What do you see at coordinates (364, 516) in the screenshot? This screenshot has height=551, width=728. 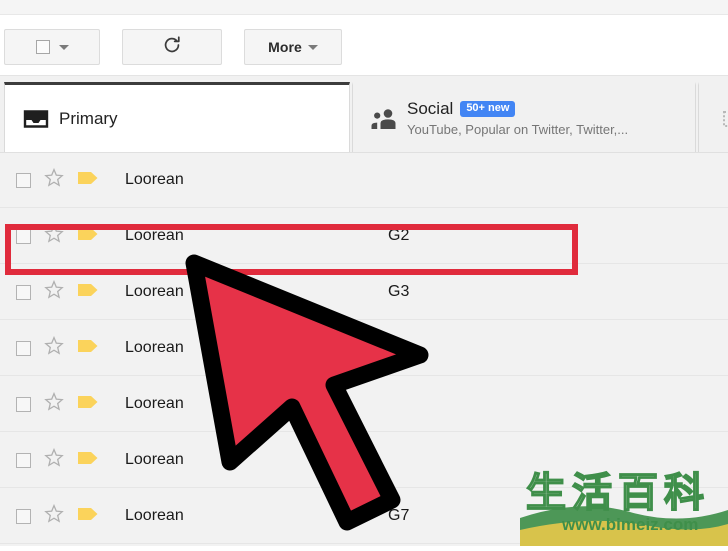 I see `table-row: Loorean G7` at bounding box center [364, 516].